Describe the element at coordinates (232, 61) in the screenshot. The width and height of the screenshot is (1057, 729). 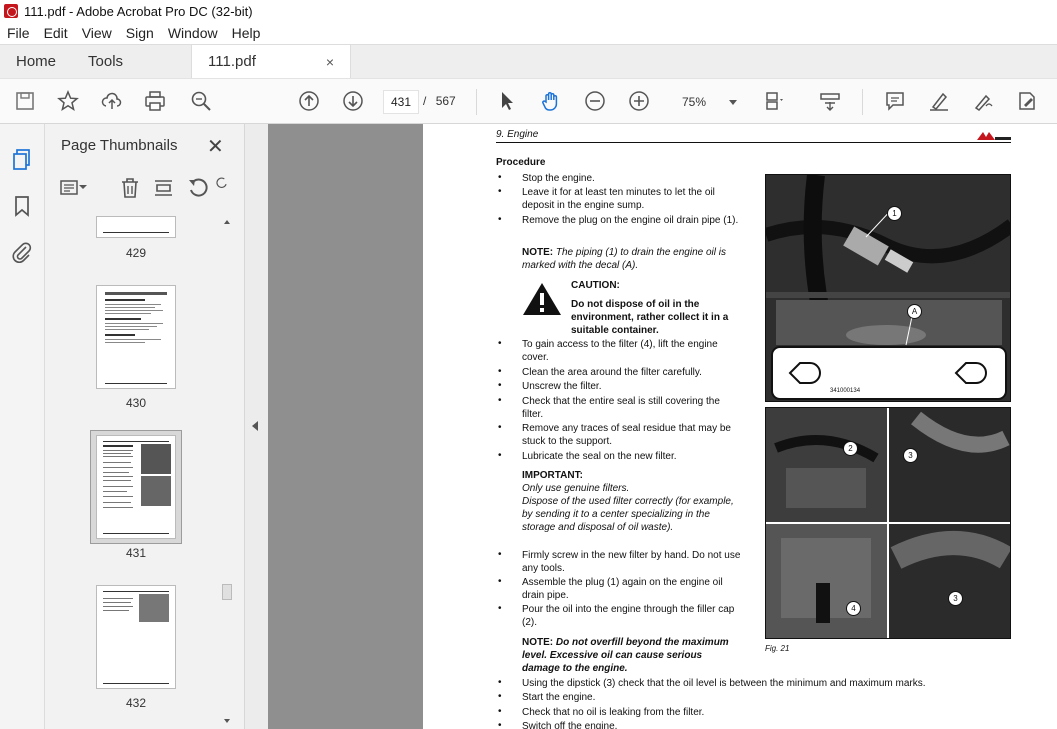
I see `tab-document-label: 111.pdf` at that location.